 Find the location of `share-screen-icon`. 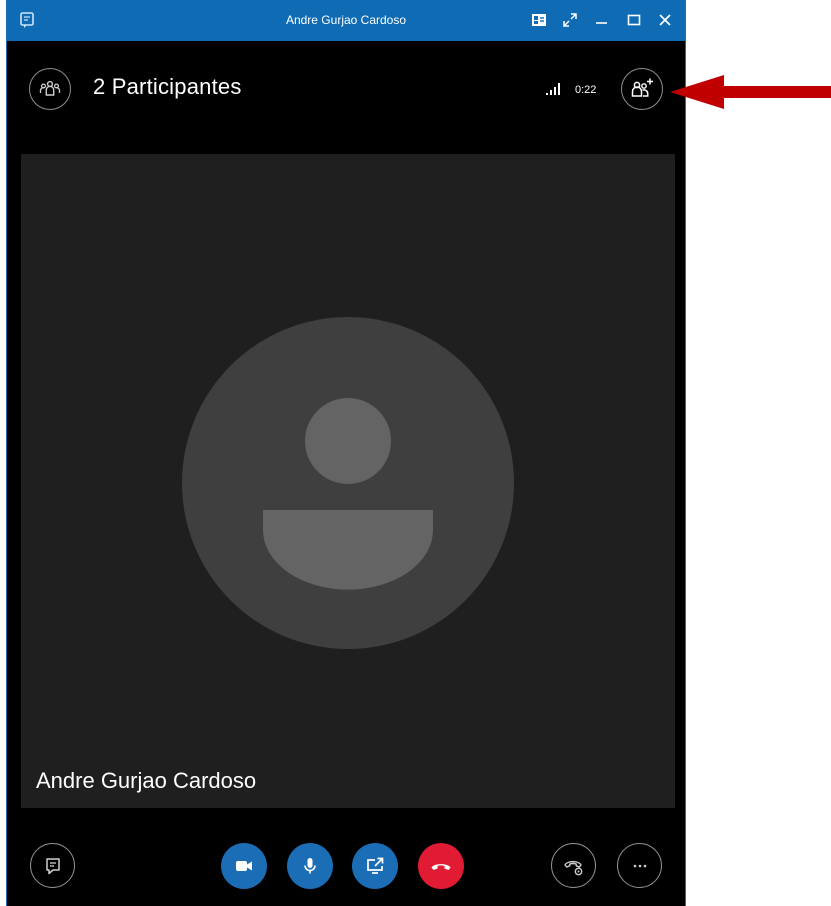

share-screen-icon is located at coordinates (375, 865).